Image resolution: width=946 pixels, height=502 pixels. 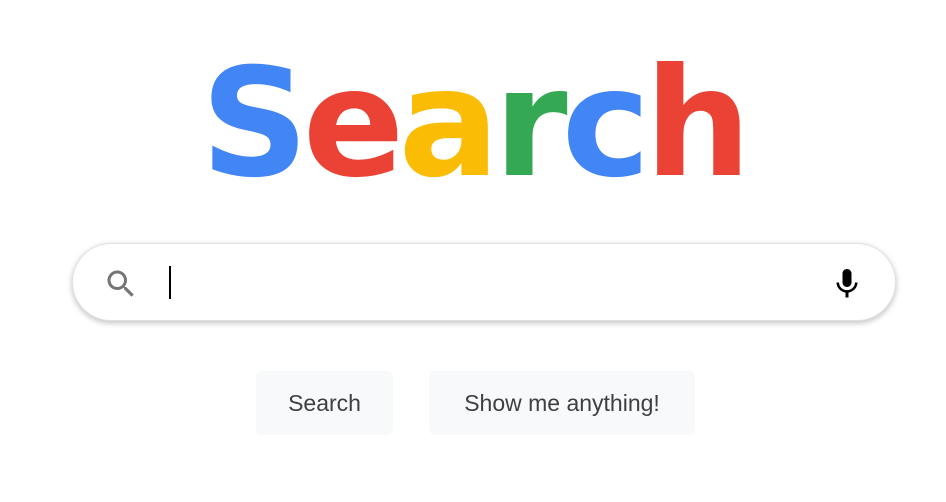 I want to click on logo-letter: c, so click(x=606, y=124).